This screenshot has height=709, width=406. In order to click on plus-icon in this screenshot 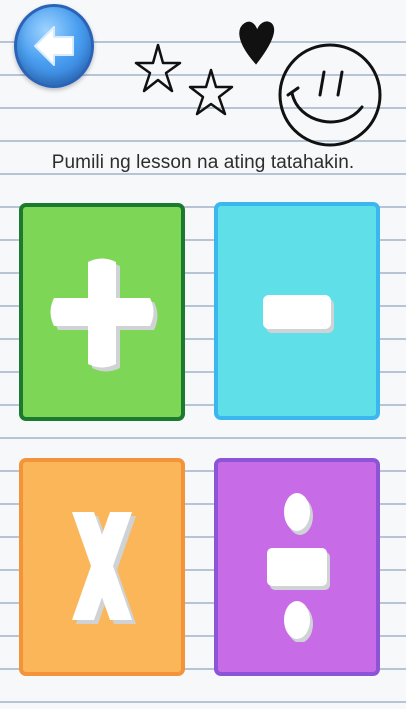, I will do `click(104, 315)`.